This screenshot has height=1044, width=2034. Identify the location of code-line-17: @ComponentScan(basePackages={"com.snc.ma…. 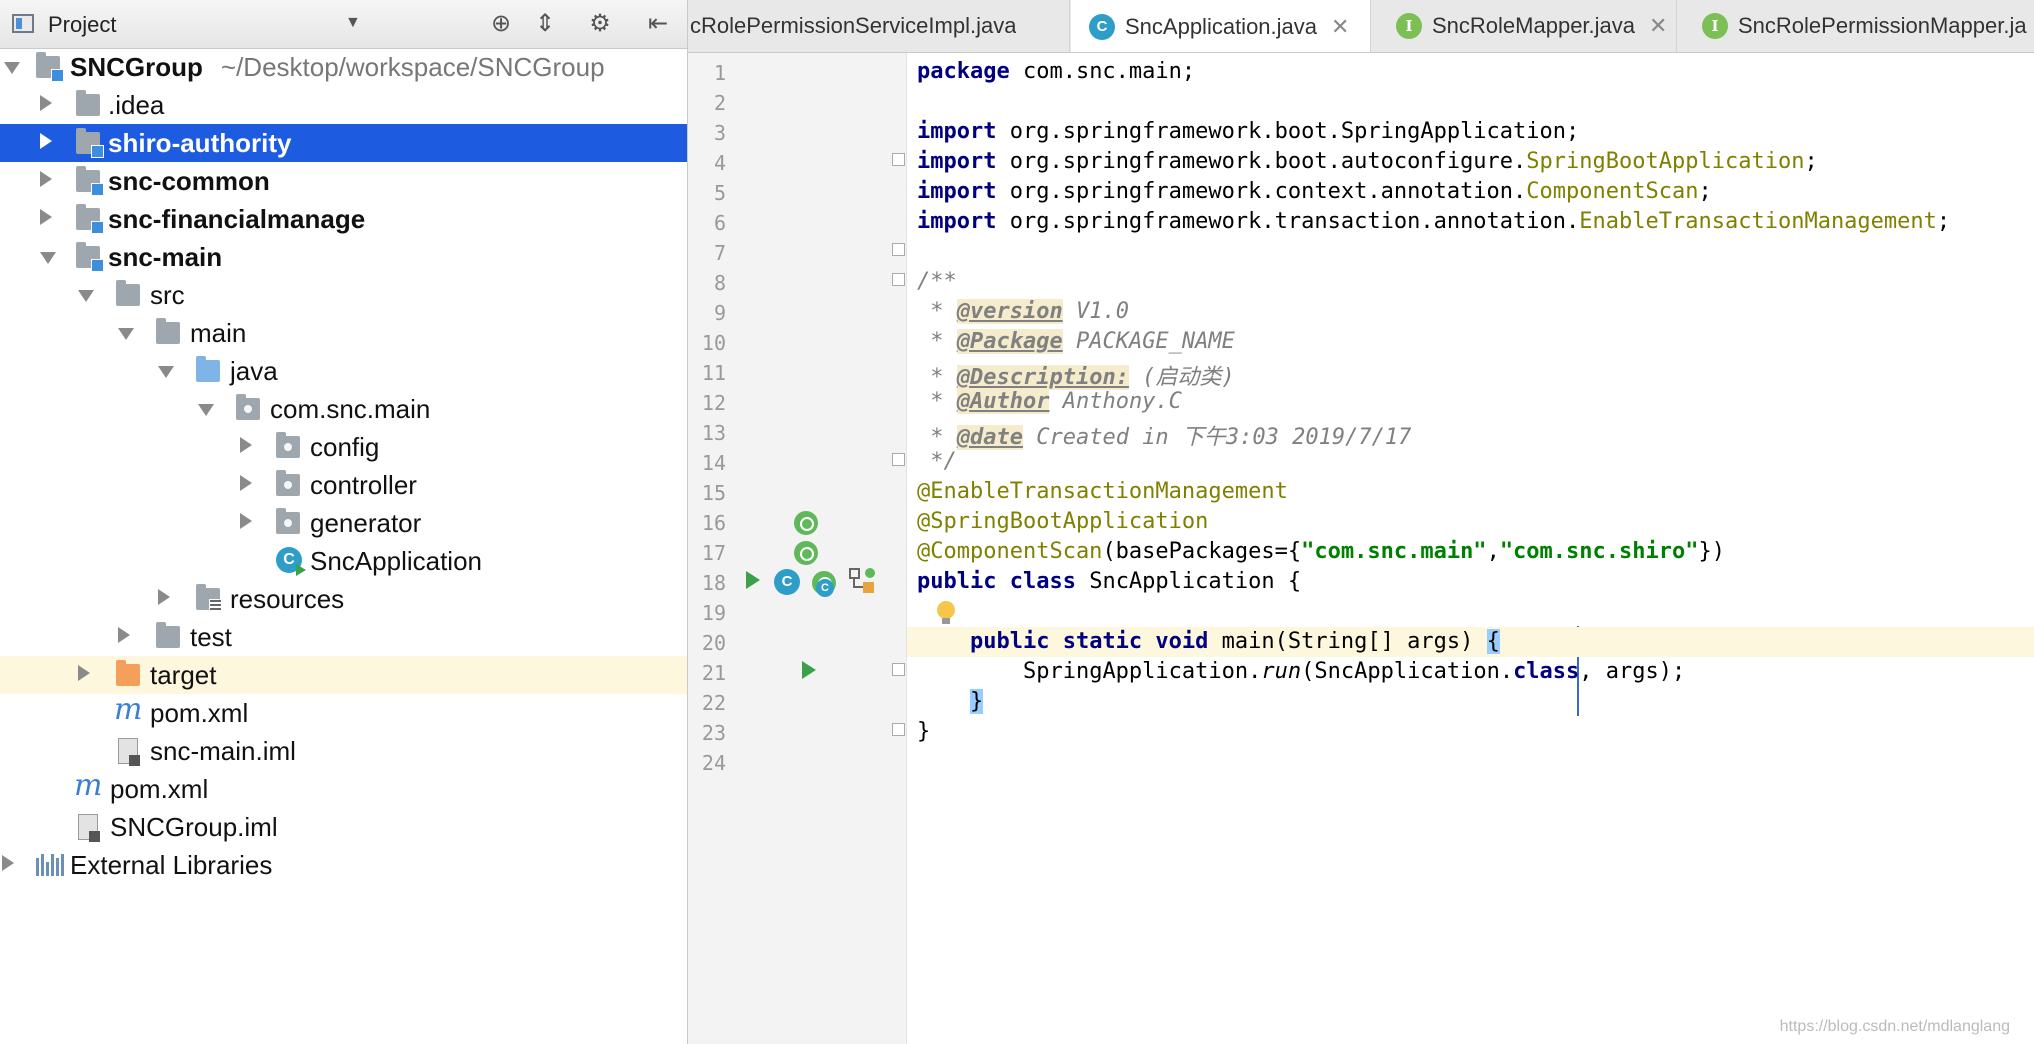
(1321, 551).